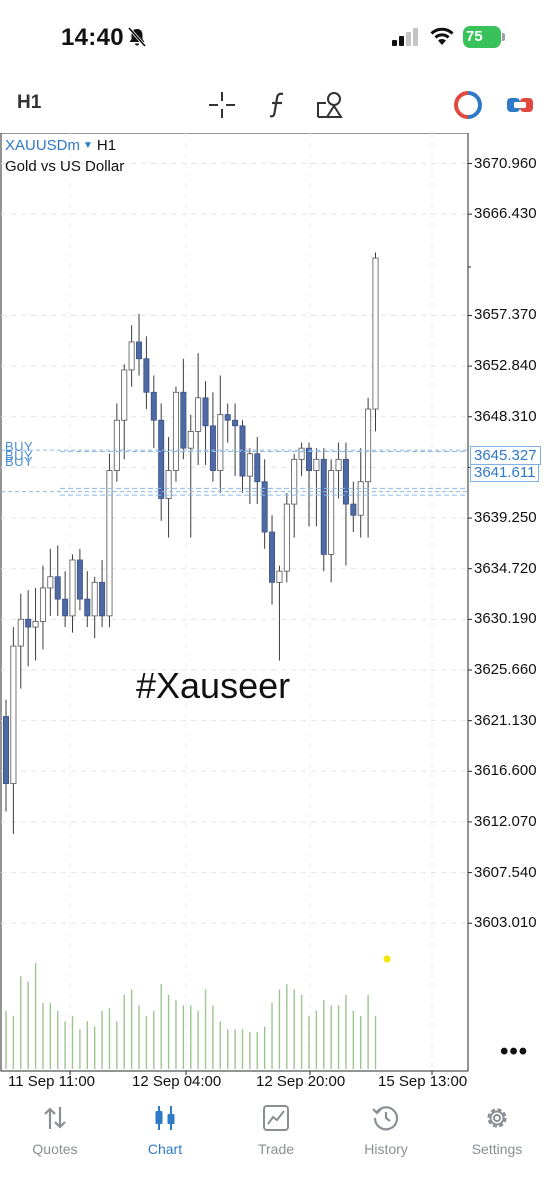 This screenshot has height=1200, width=553. Describe the element at coordinates (505, 821) in the screenshot. I see `price-level-label: 3612.070` at that location.